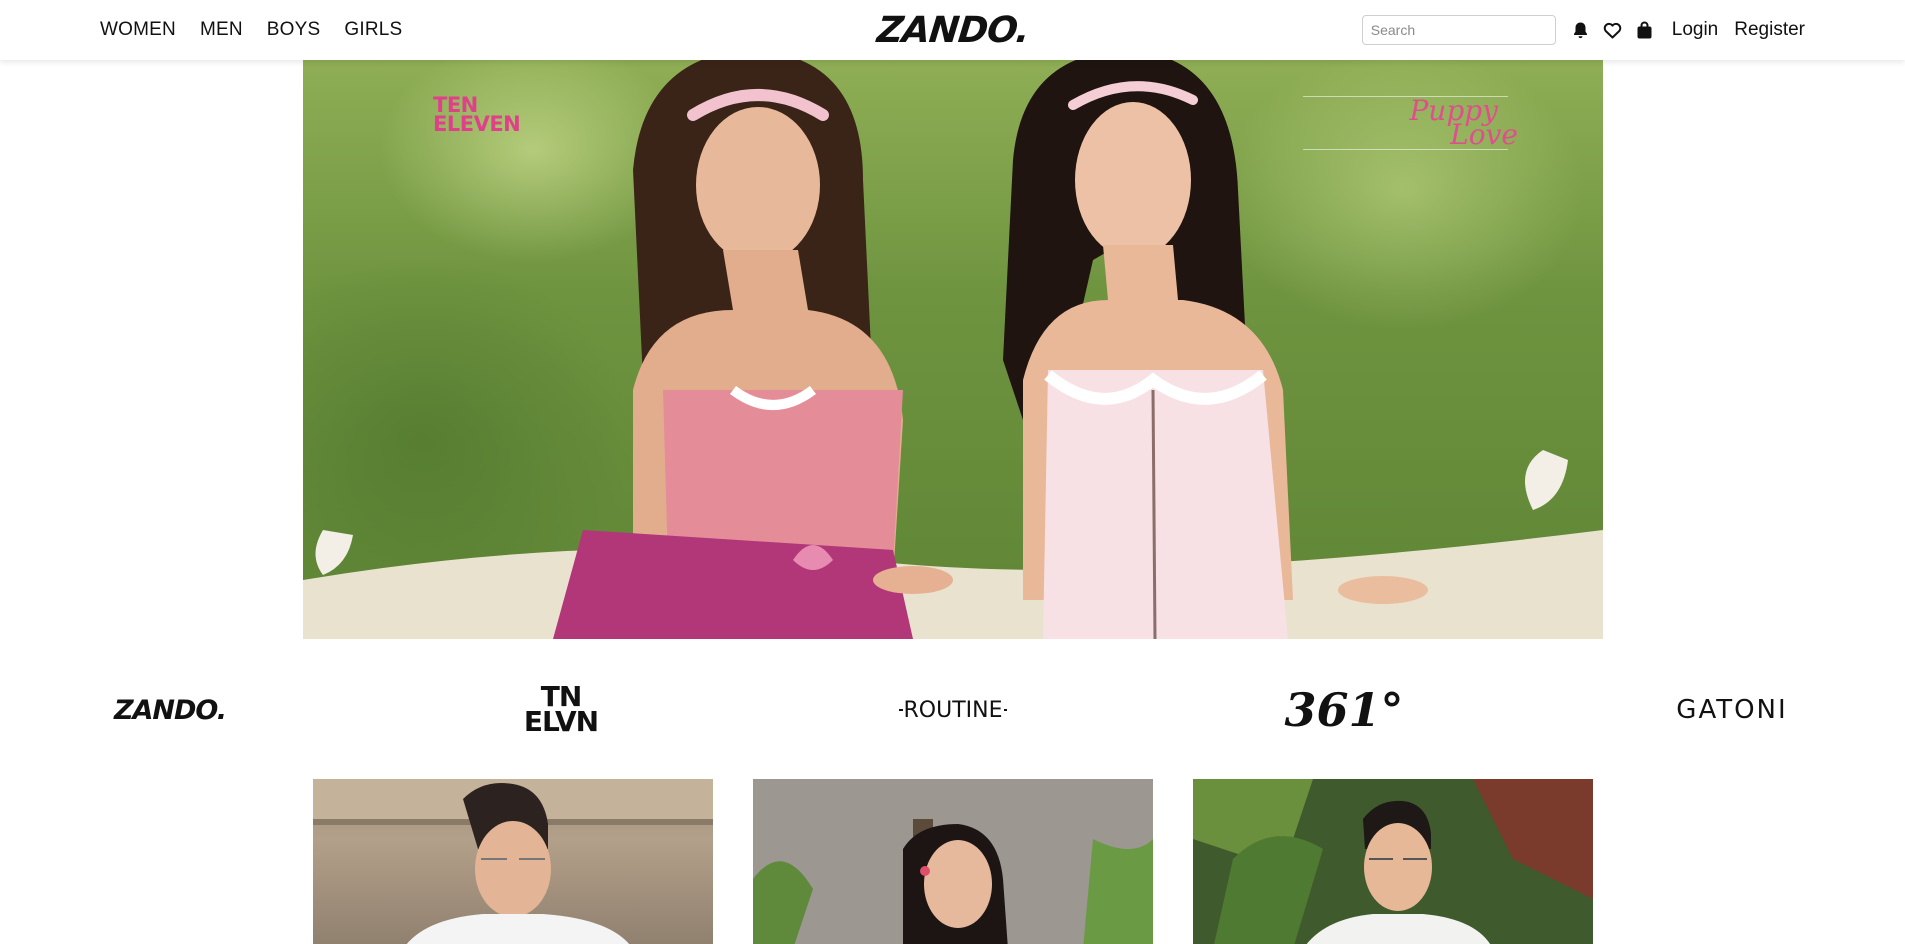  What do you see at coordinates (170, 710) in the screenshot?
I see `brand-zando: ZANDO.` at bounding box center [170, 710].